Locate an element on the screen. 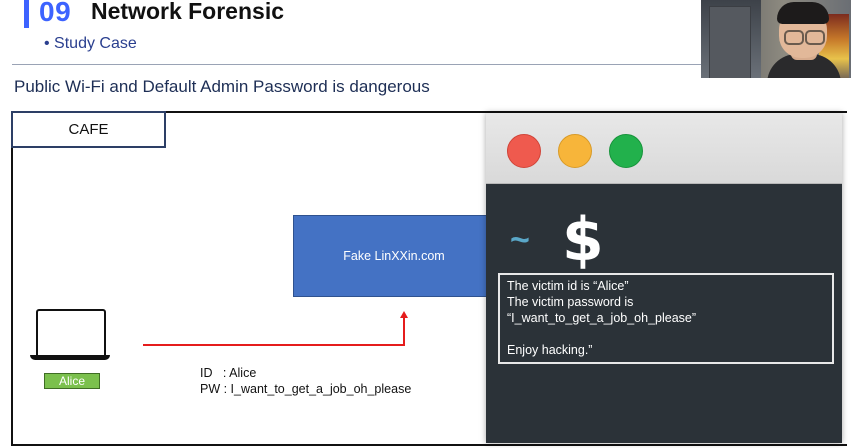 The image size is (851, 448). fake-site-label: Fake LinXXin.com is located at coordinates (394, 256).